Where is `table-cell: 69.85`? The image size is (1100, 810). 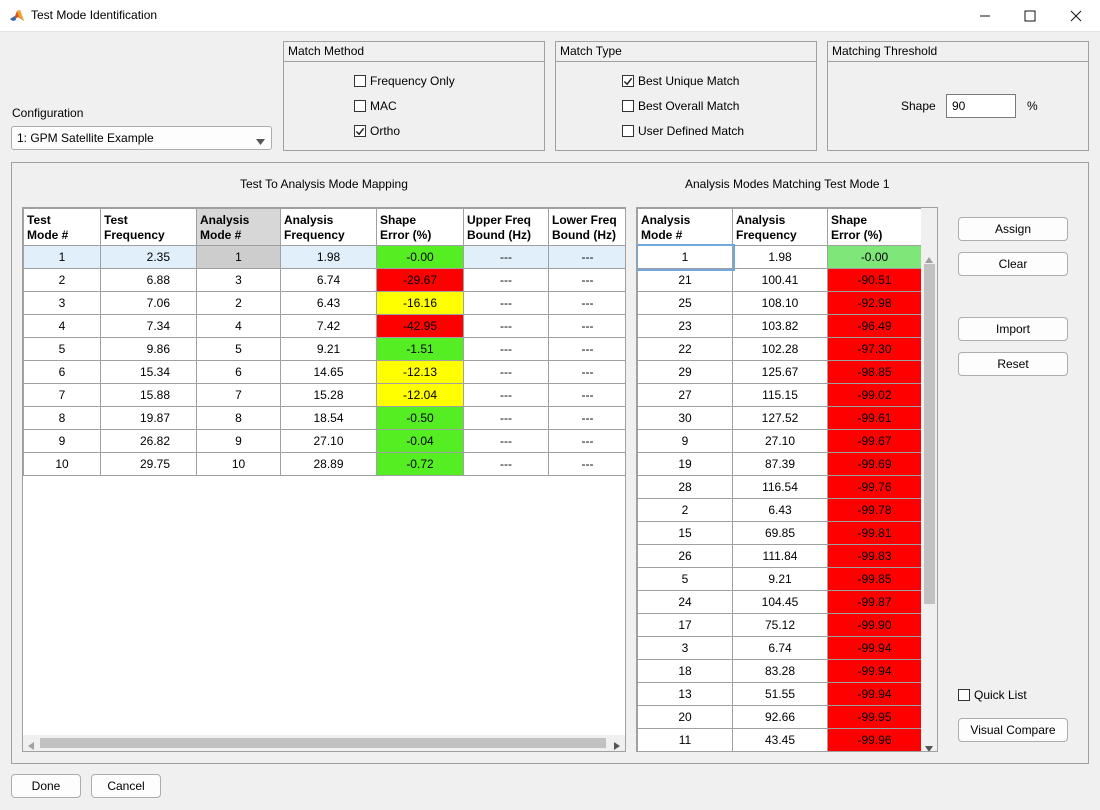 table-cell: 69.85 is located at coordinates (780, 533).